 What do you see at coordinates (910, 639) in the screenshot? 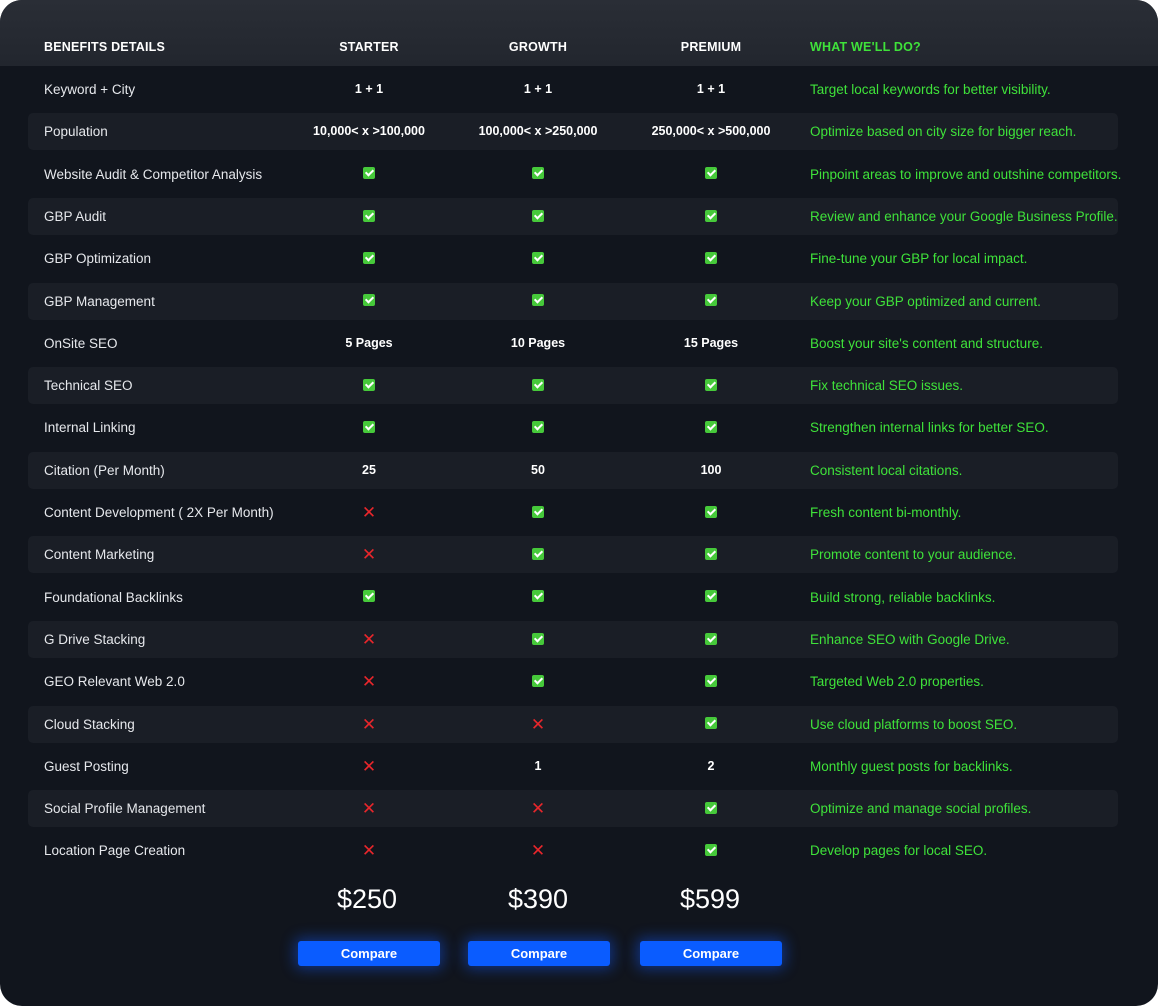
I see `row-description: Enhance SEO with Google Drive.` at bounding box center [910, 639].